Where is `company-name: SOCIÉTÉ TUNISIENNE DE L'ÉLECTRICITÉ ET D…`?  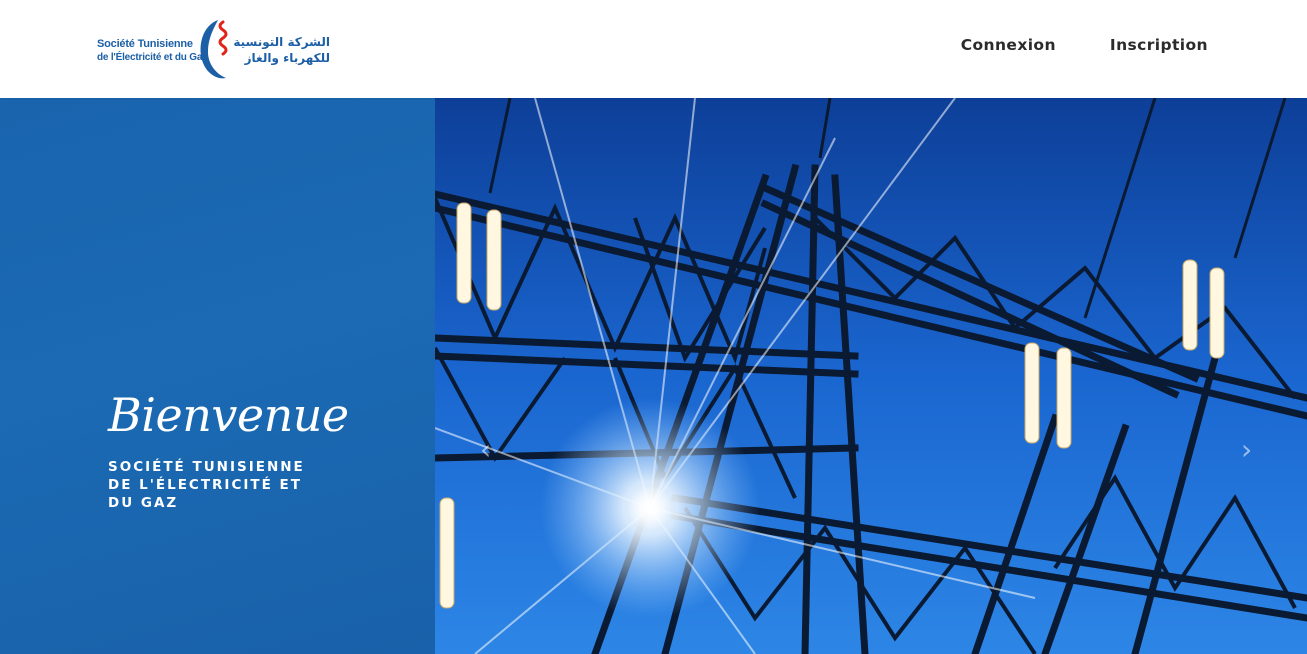
company-name: SOCIÉTÉ TUNISIENNE DE L'ÉLECTRICITÉ ET D… is located at coordinates (206, 485).